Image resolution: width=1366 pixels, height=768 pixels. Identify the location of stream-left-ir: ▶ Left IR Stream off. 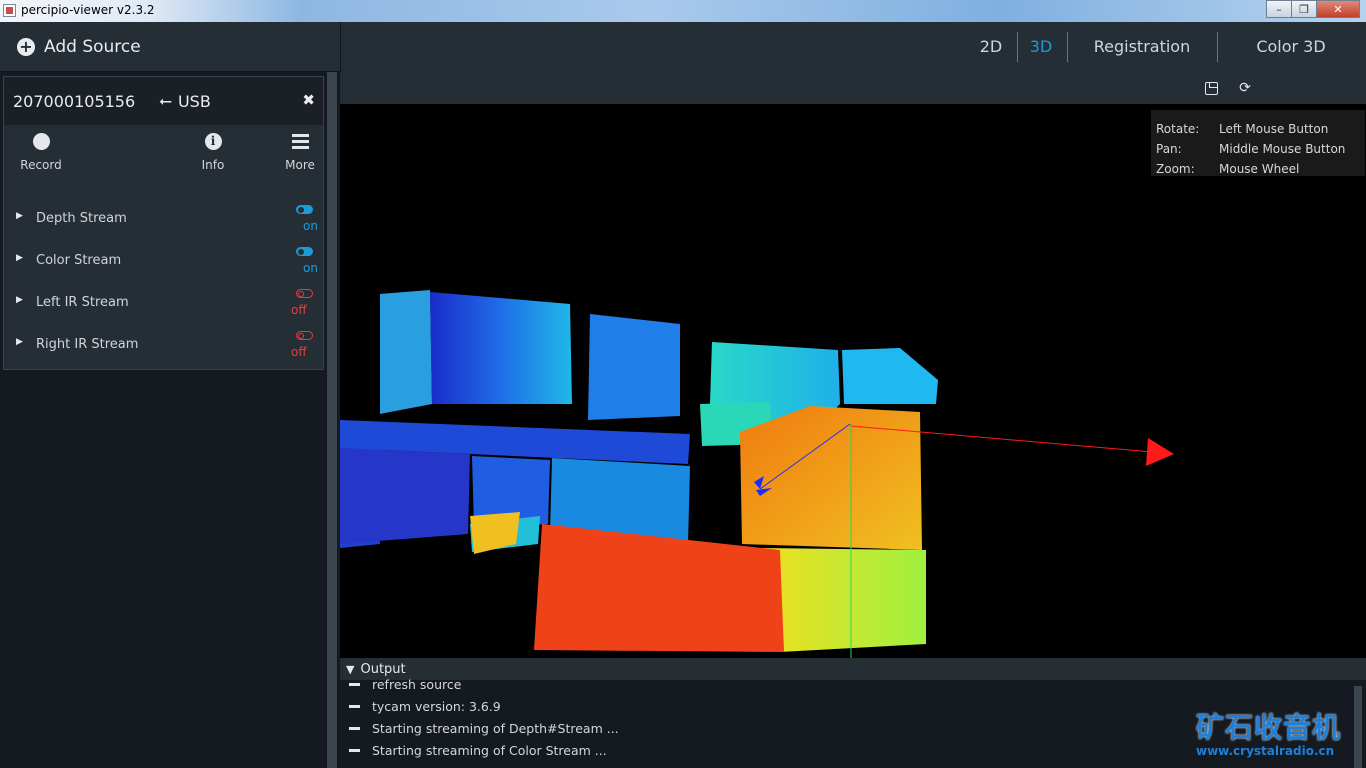
(163, 302).